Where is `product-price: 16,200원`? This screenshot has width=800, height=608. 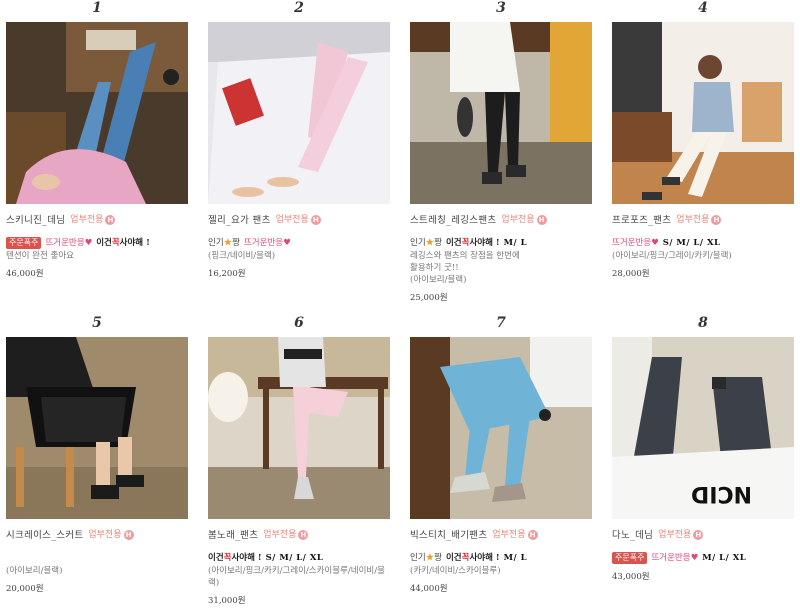 product-price: 16,200원 is located at coordinates (227, 274).